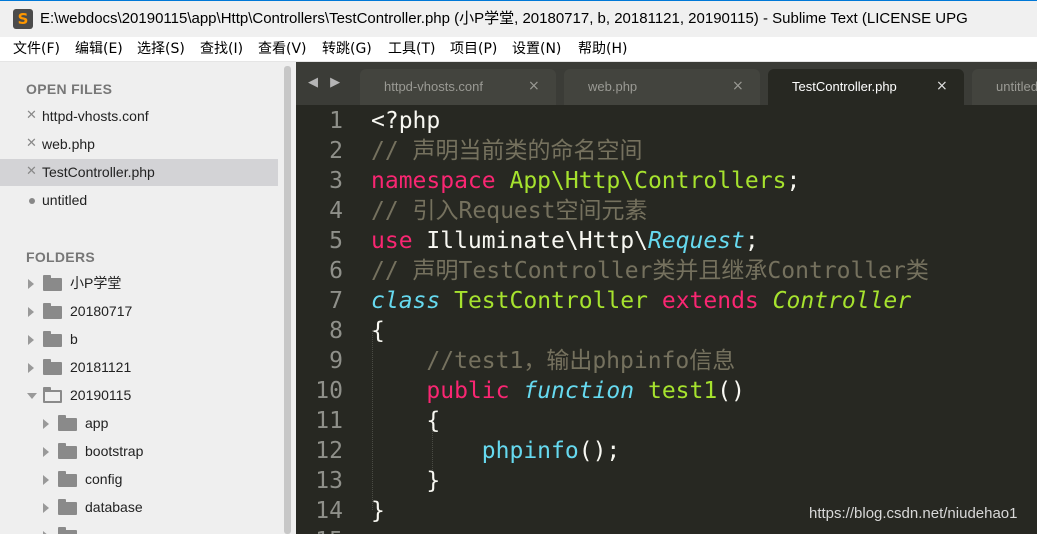 This screenshot has height=534, width=1037. I want to click on line-number: 10, so click(329, 391).